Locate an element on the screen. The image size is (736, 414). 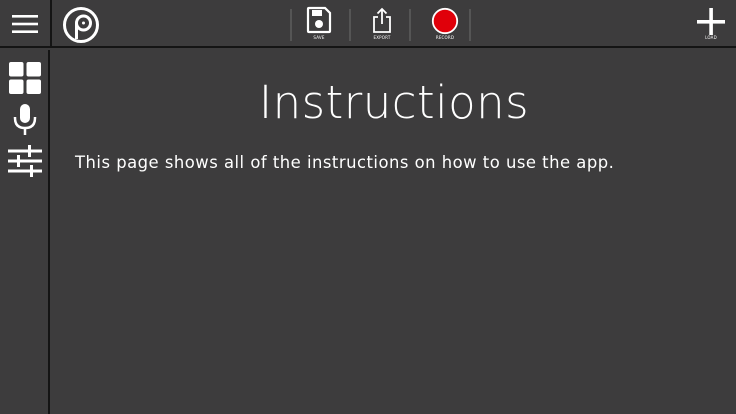
grid-icon is located at coordinates (25, 78).